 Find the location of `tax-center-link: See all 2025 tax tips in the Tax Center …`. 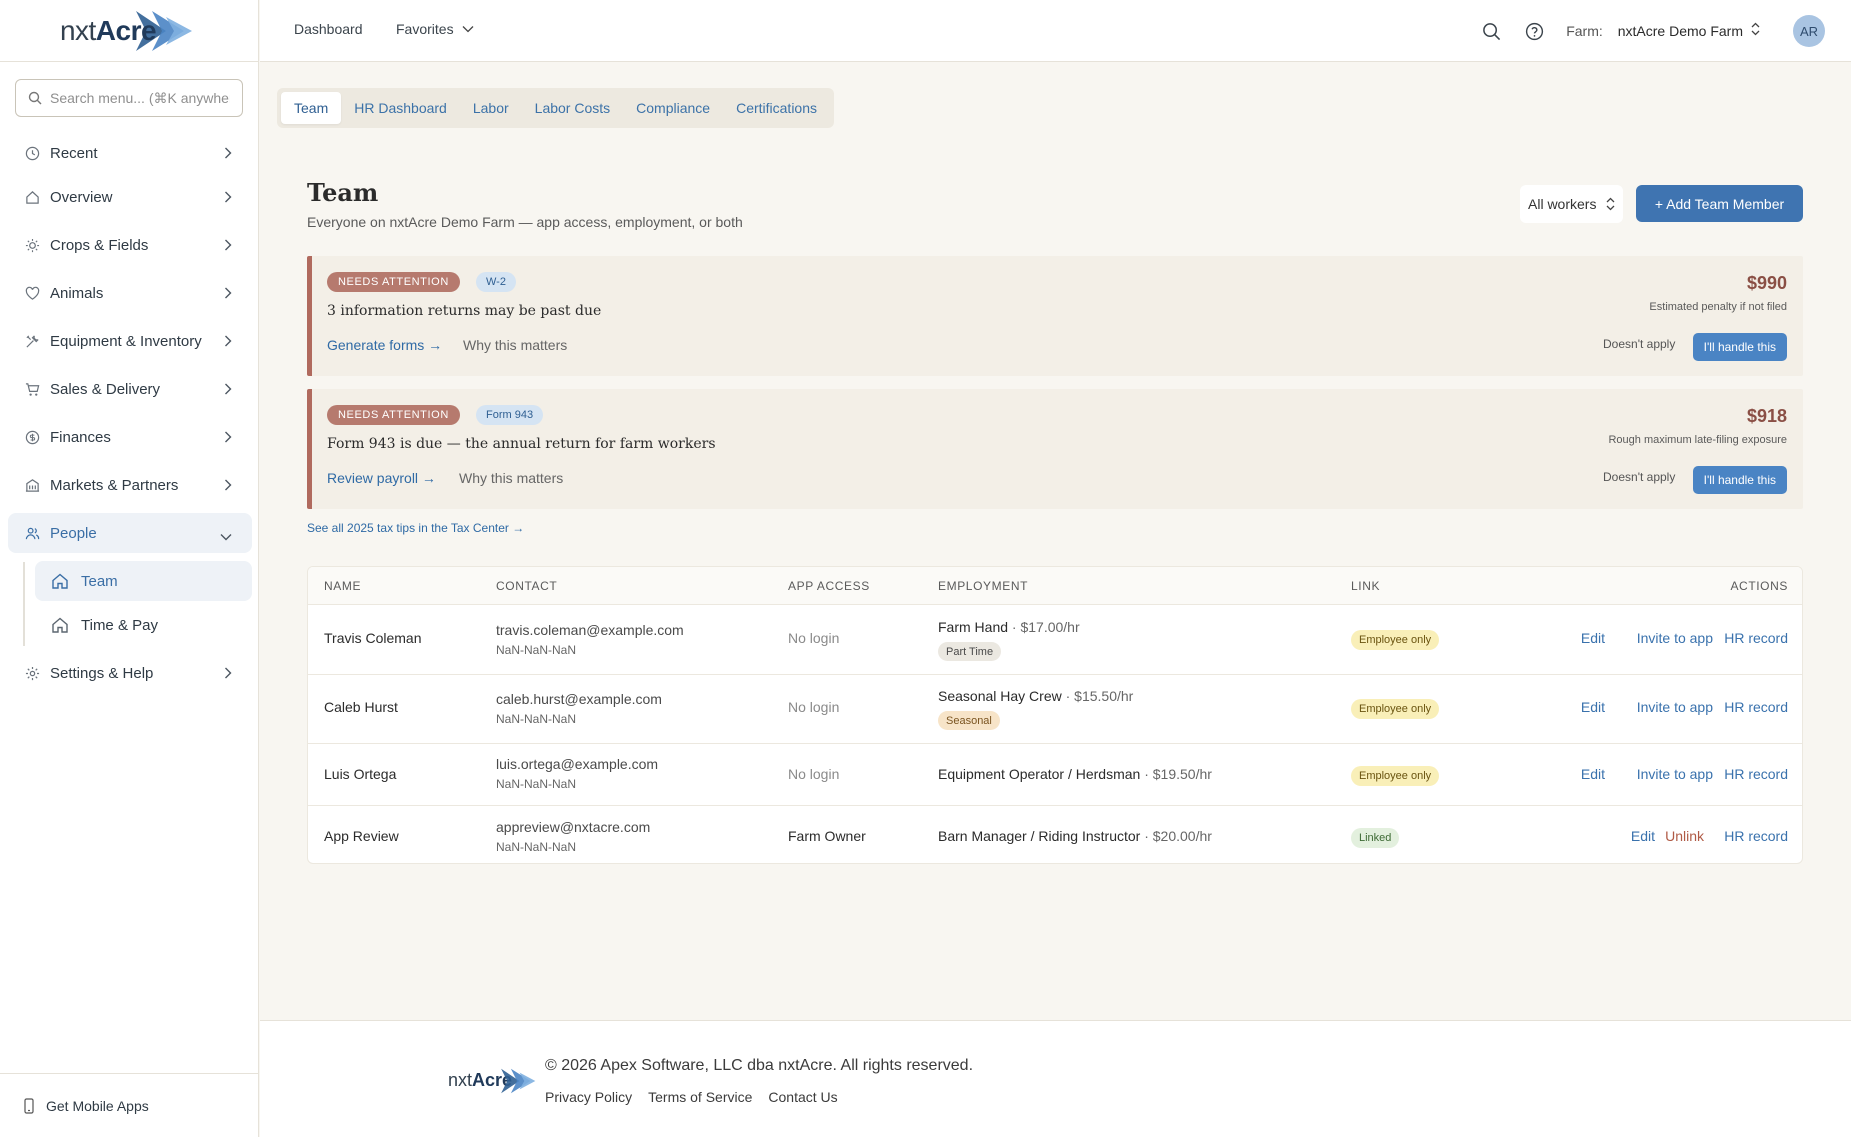

tax-center-link: See all 2025 tax tips in the Tax Center … is located at coordinates (415, 528).